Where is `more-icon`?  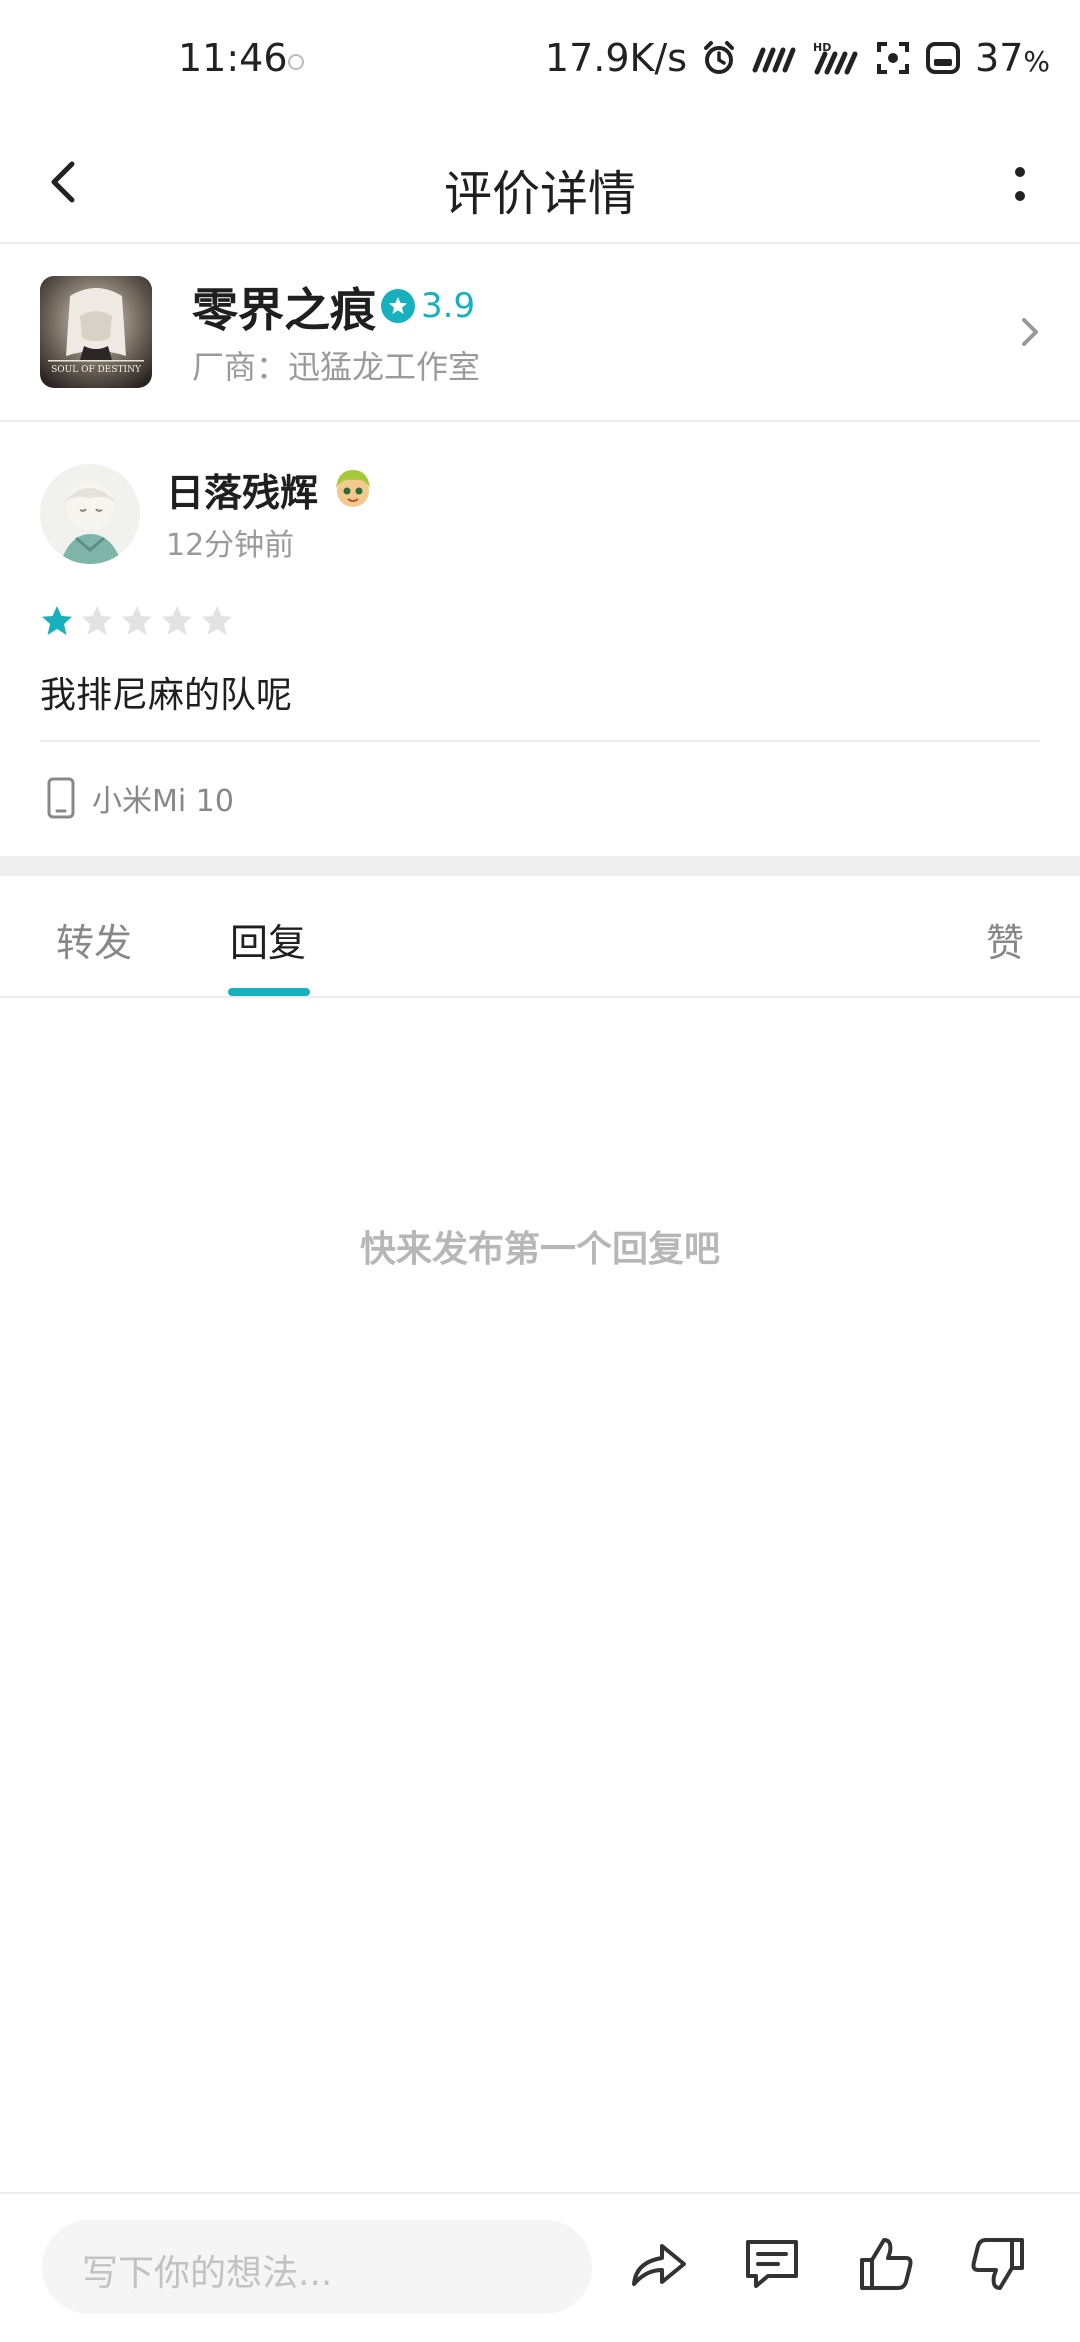
more-icon is located at coordinates (1020, 184).